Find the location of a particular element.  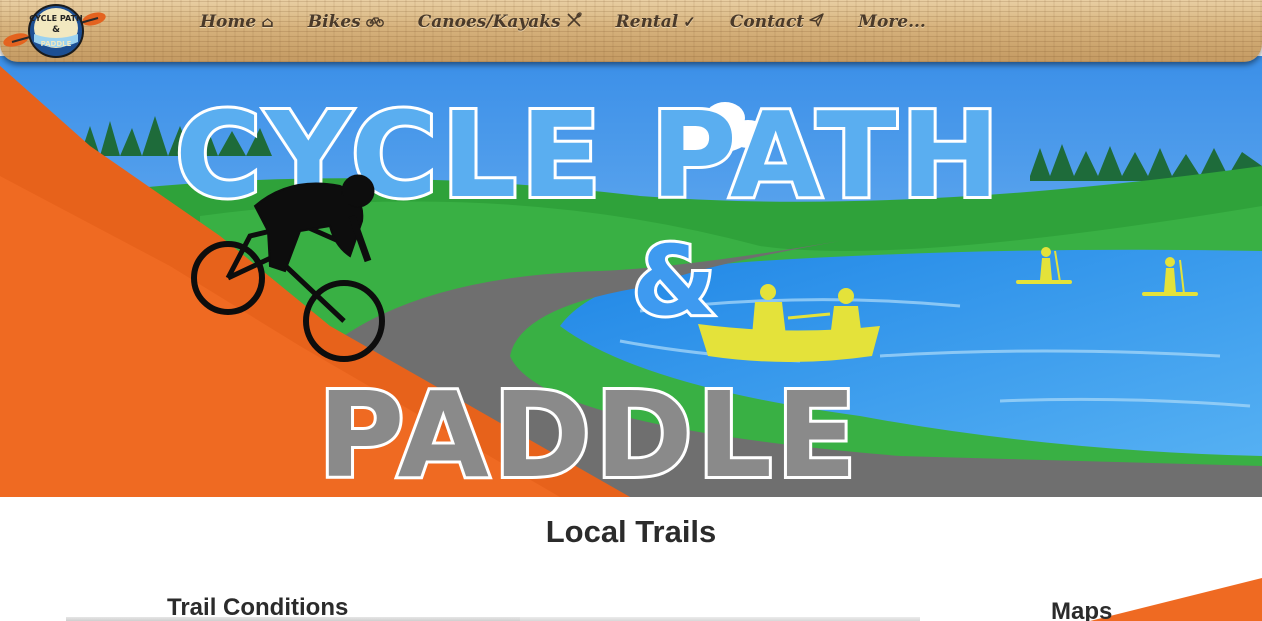

trail-conditions-panel-edge is located at coordinates (301, 619).